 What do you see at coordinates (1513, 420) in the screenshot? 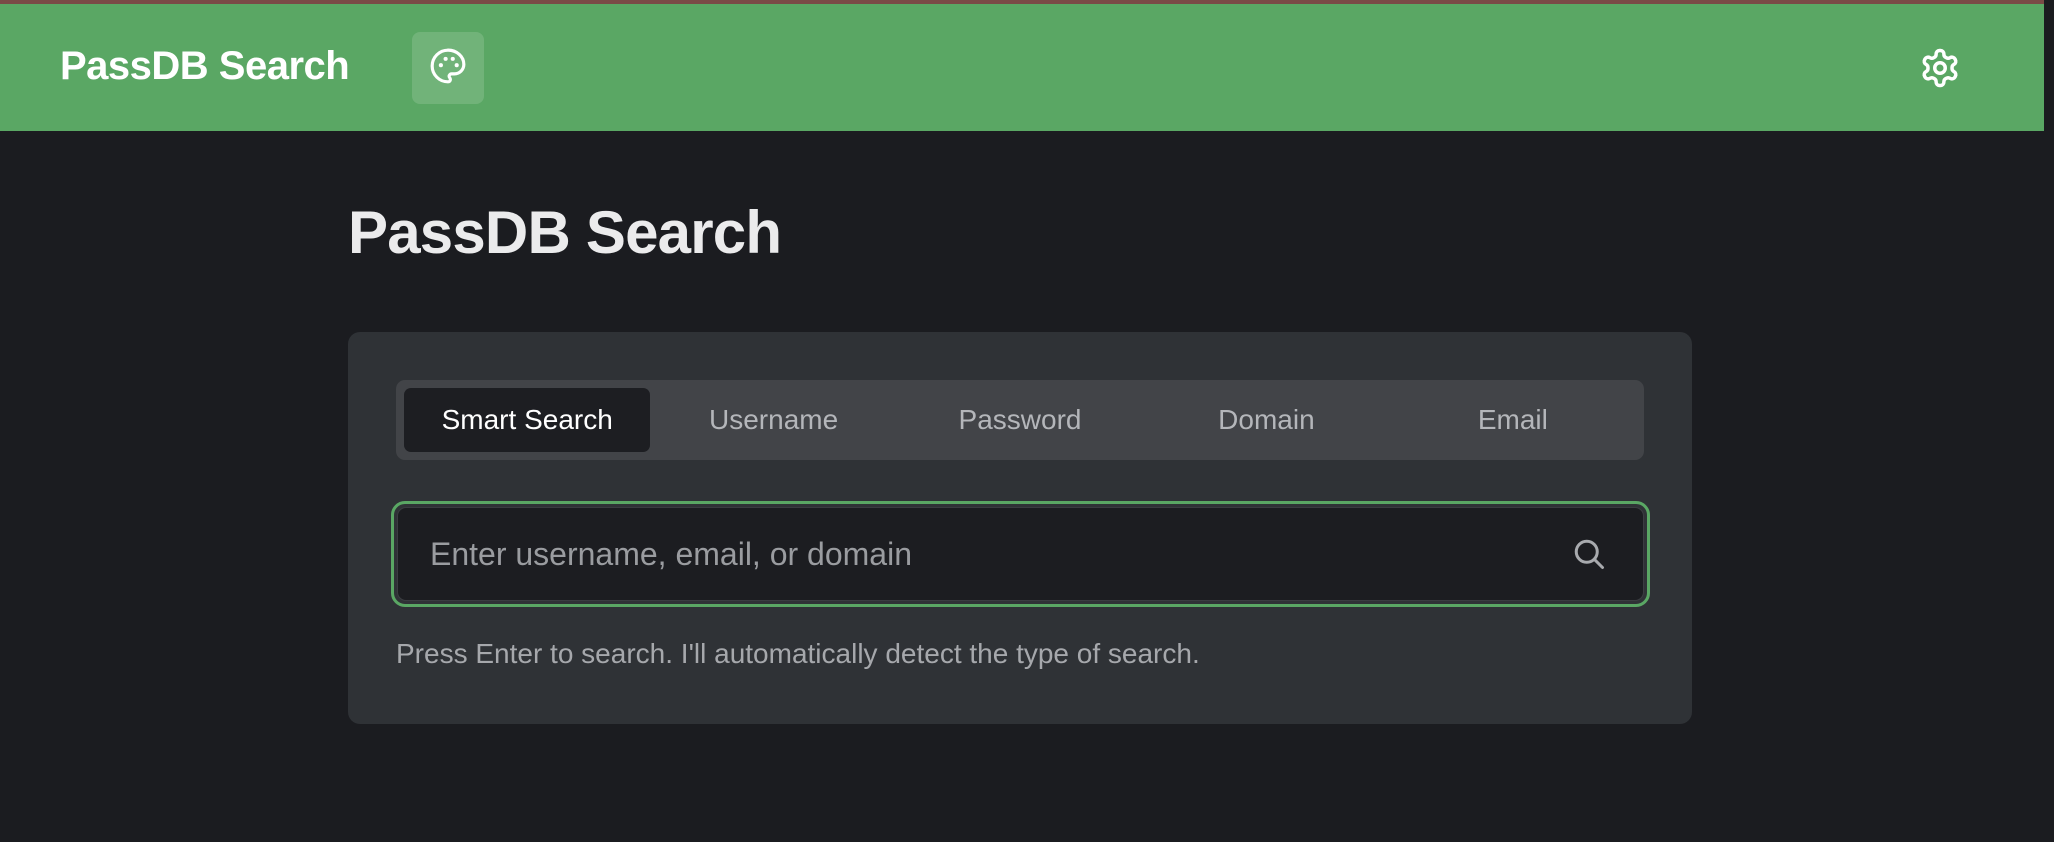
I see `tab-email: Email` at bounding box center [1513, 420].